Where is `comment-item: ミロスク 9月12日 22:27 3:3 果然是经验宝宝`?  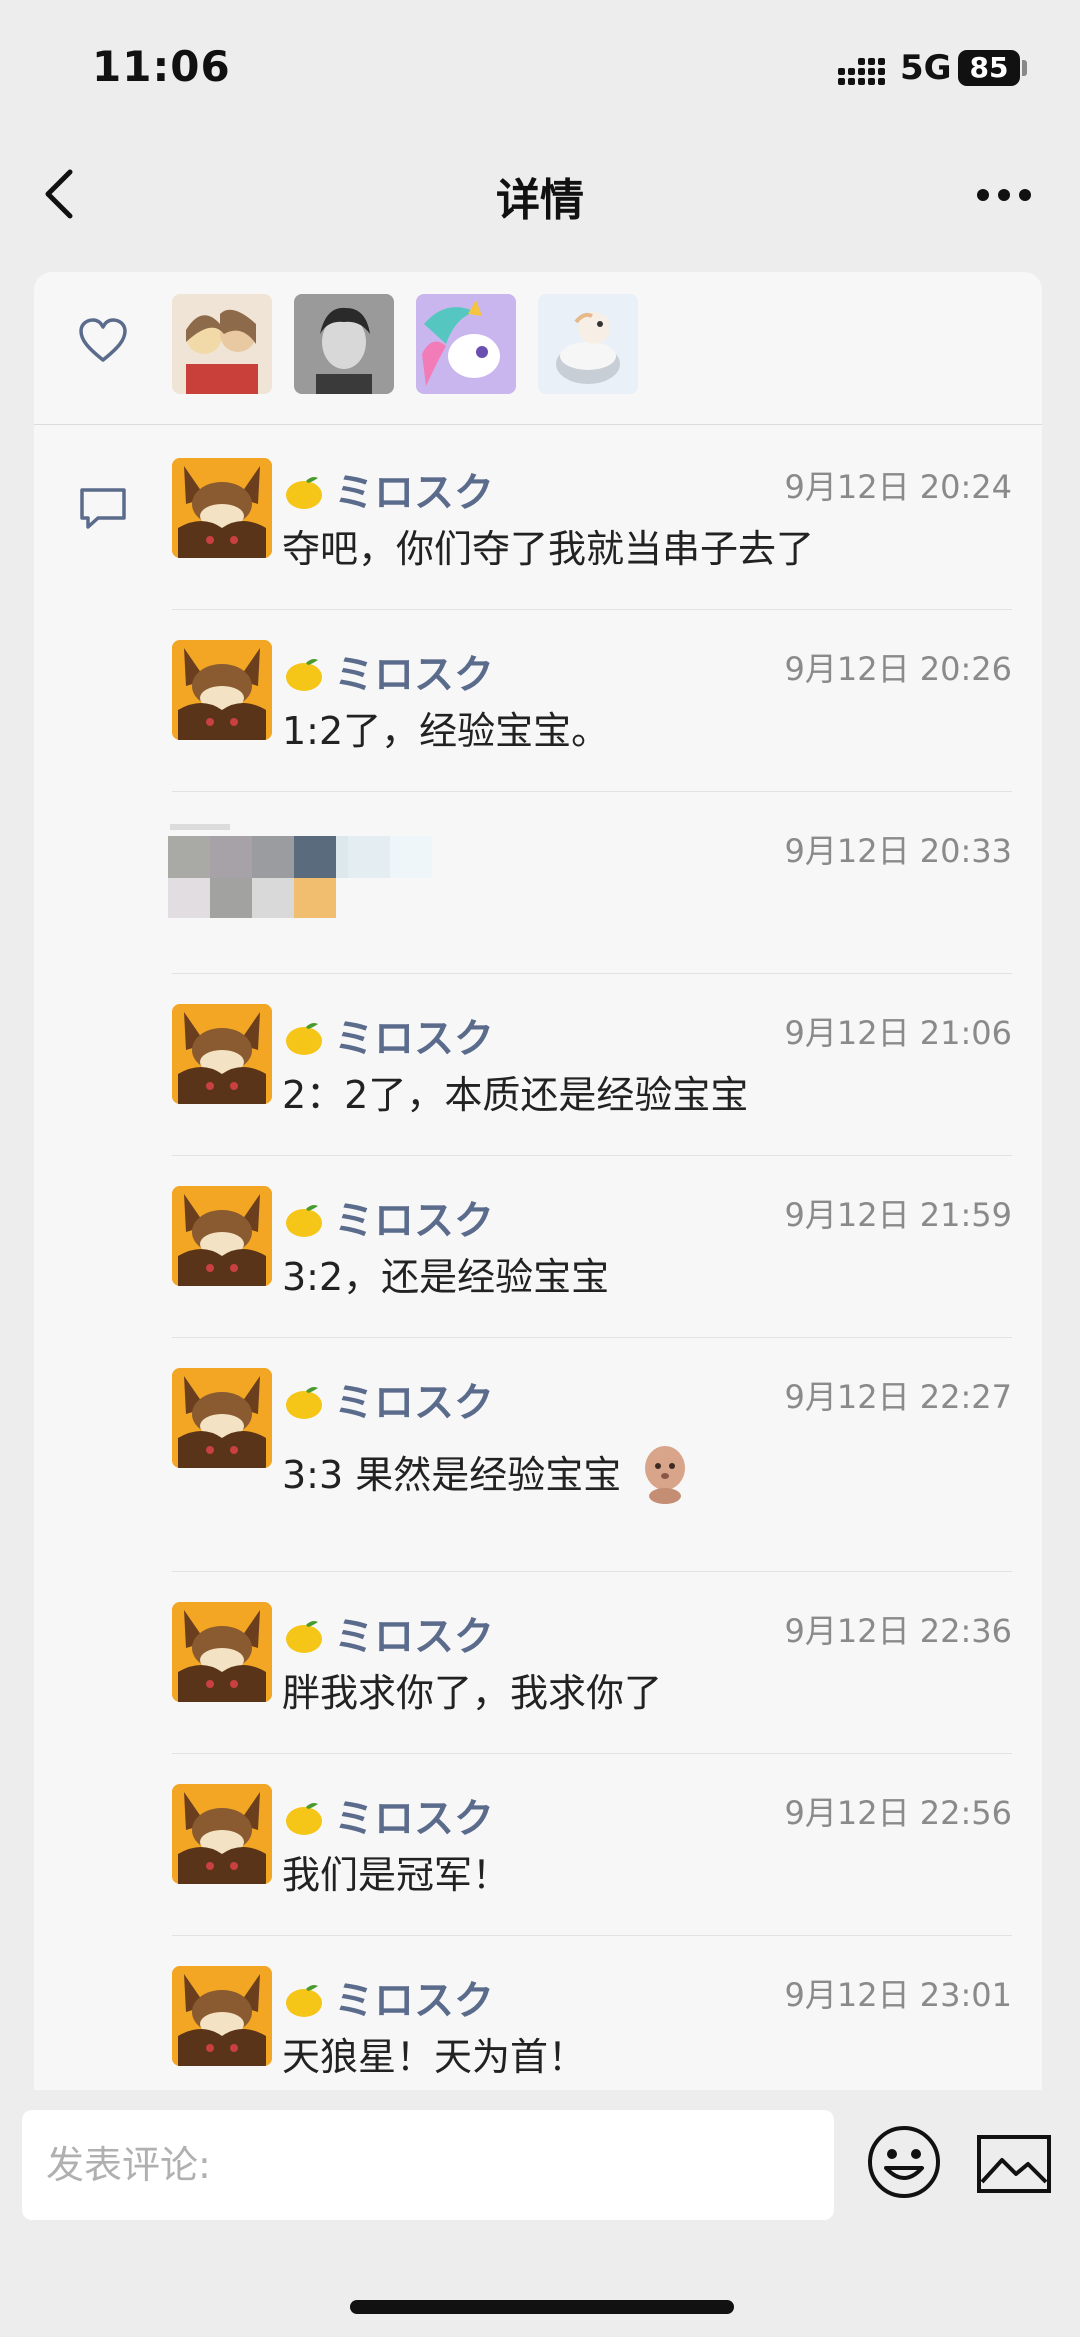 comment-item: ミロスク 9月12日 22:27 3:3 果然是经验宝宝 is located at coordinates (607, 1470).